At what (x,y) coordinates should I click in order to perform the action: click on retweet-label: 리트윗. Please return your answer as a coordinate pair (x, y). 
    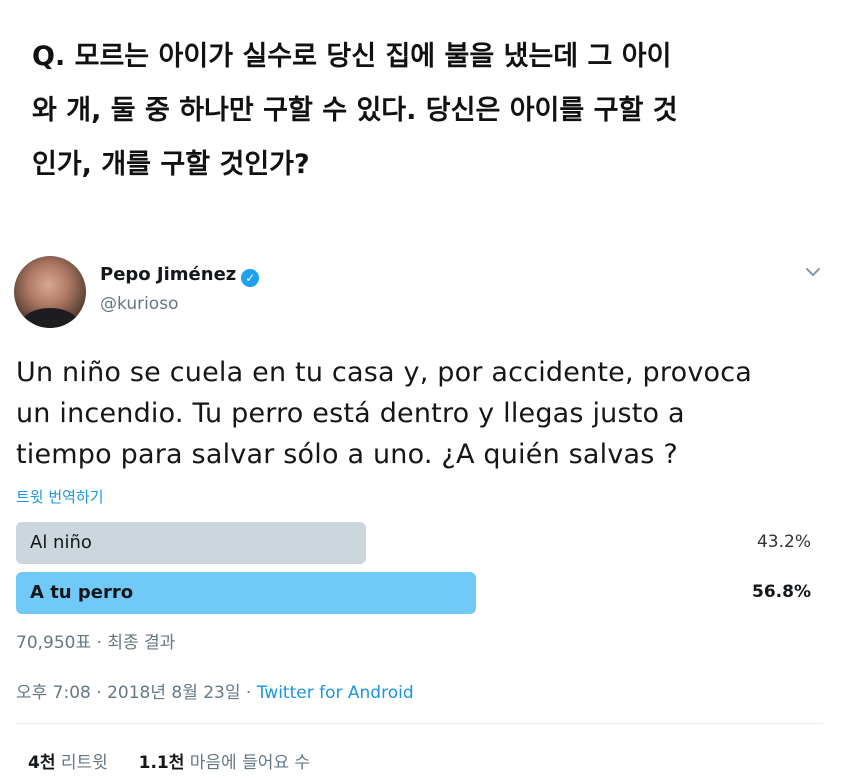
    Looking at the image, I should click on (84, 763).